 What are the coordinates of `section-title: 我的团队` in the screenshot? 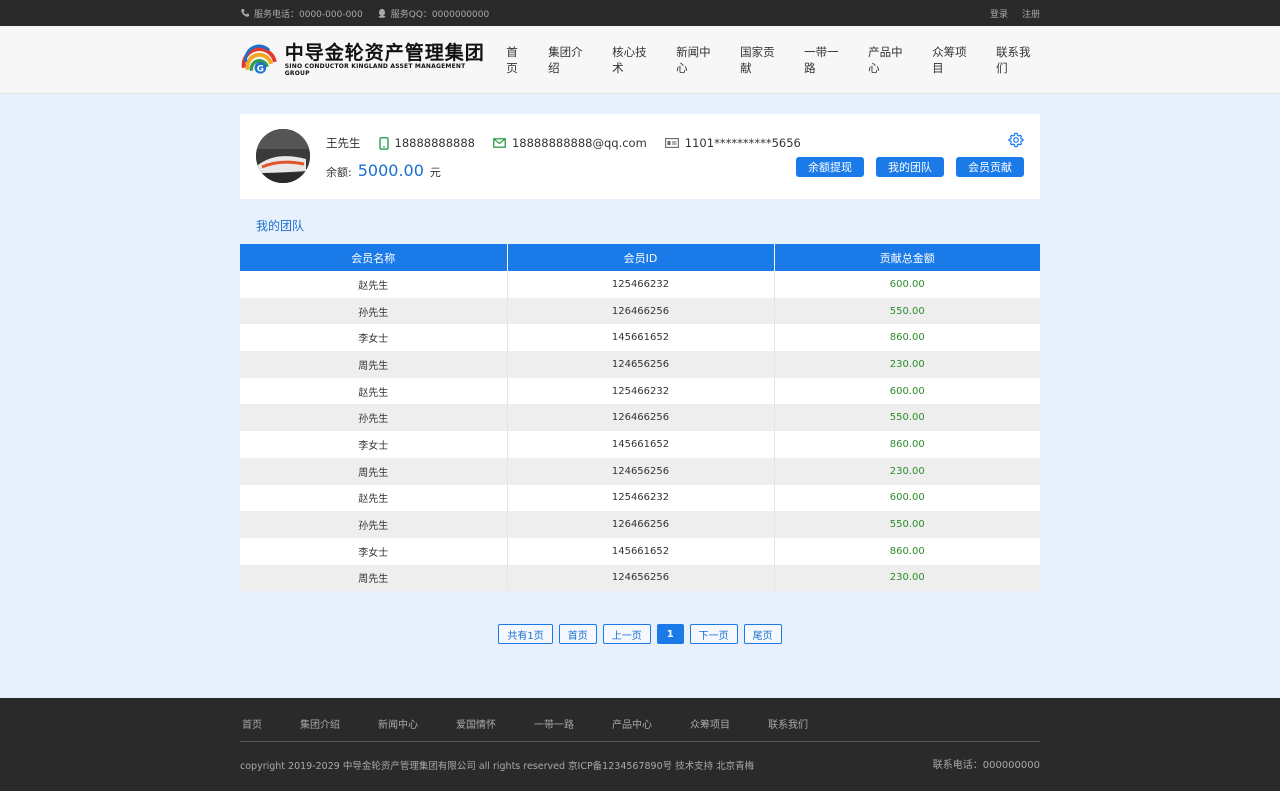 It's located at (280, 226).